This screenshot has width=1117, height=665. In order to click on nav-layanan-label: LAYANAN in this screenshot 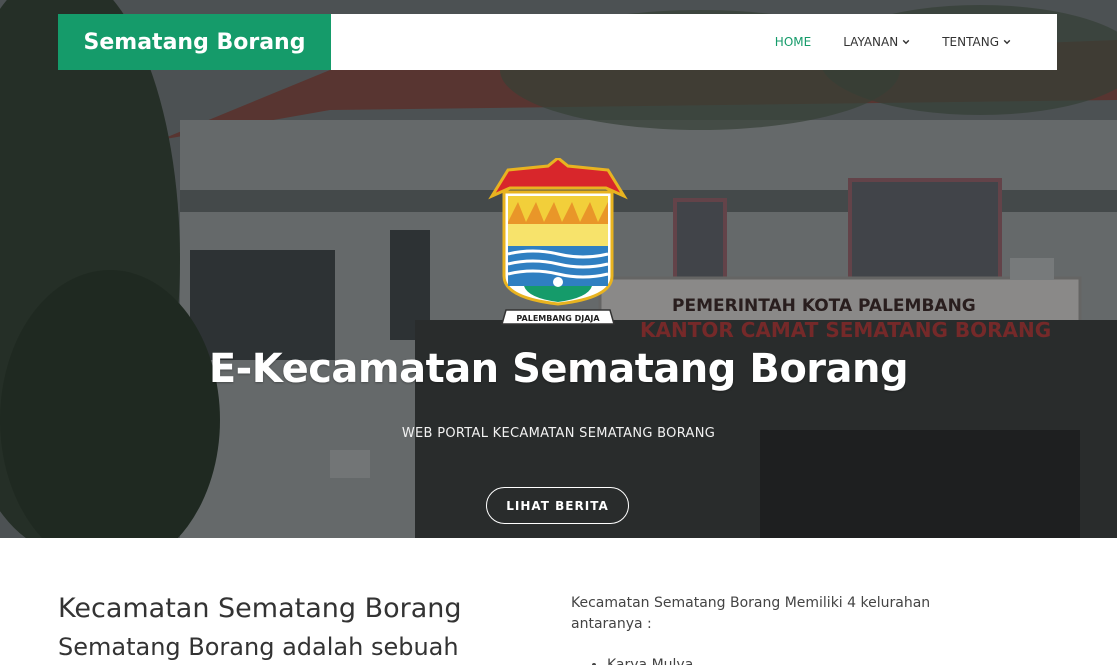, I will do `click(871, 42)`.